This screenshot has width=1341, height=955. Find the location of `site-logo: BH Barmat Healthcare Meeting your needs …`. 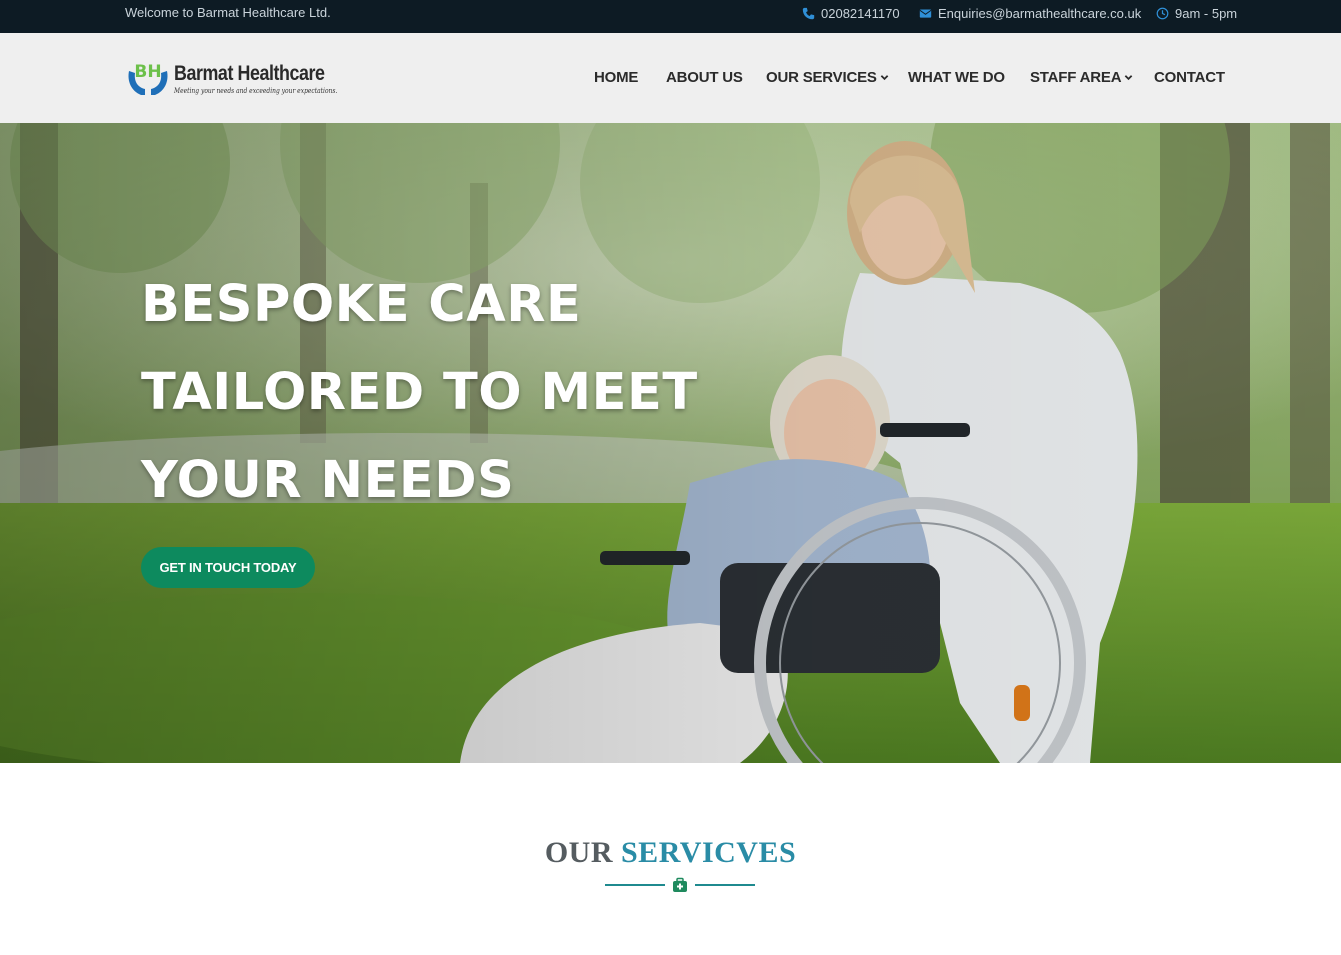

site-logo: BH Barmat Healthcare Meeting your needs … is located at coordinates (231, 78).